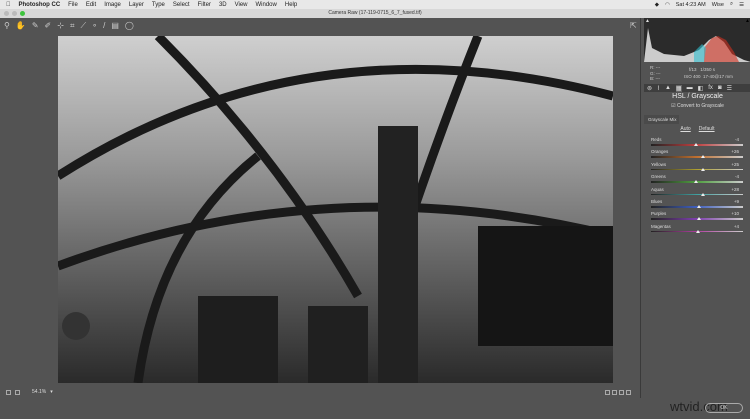  Describe the element at coordinates (729, 88) in the screenshot. I see `presets-tab-icon: ☰` at that location.